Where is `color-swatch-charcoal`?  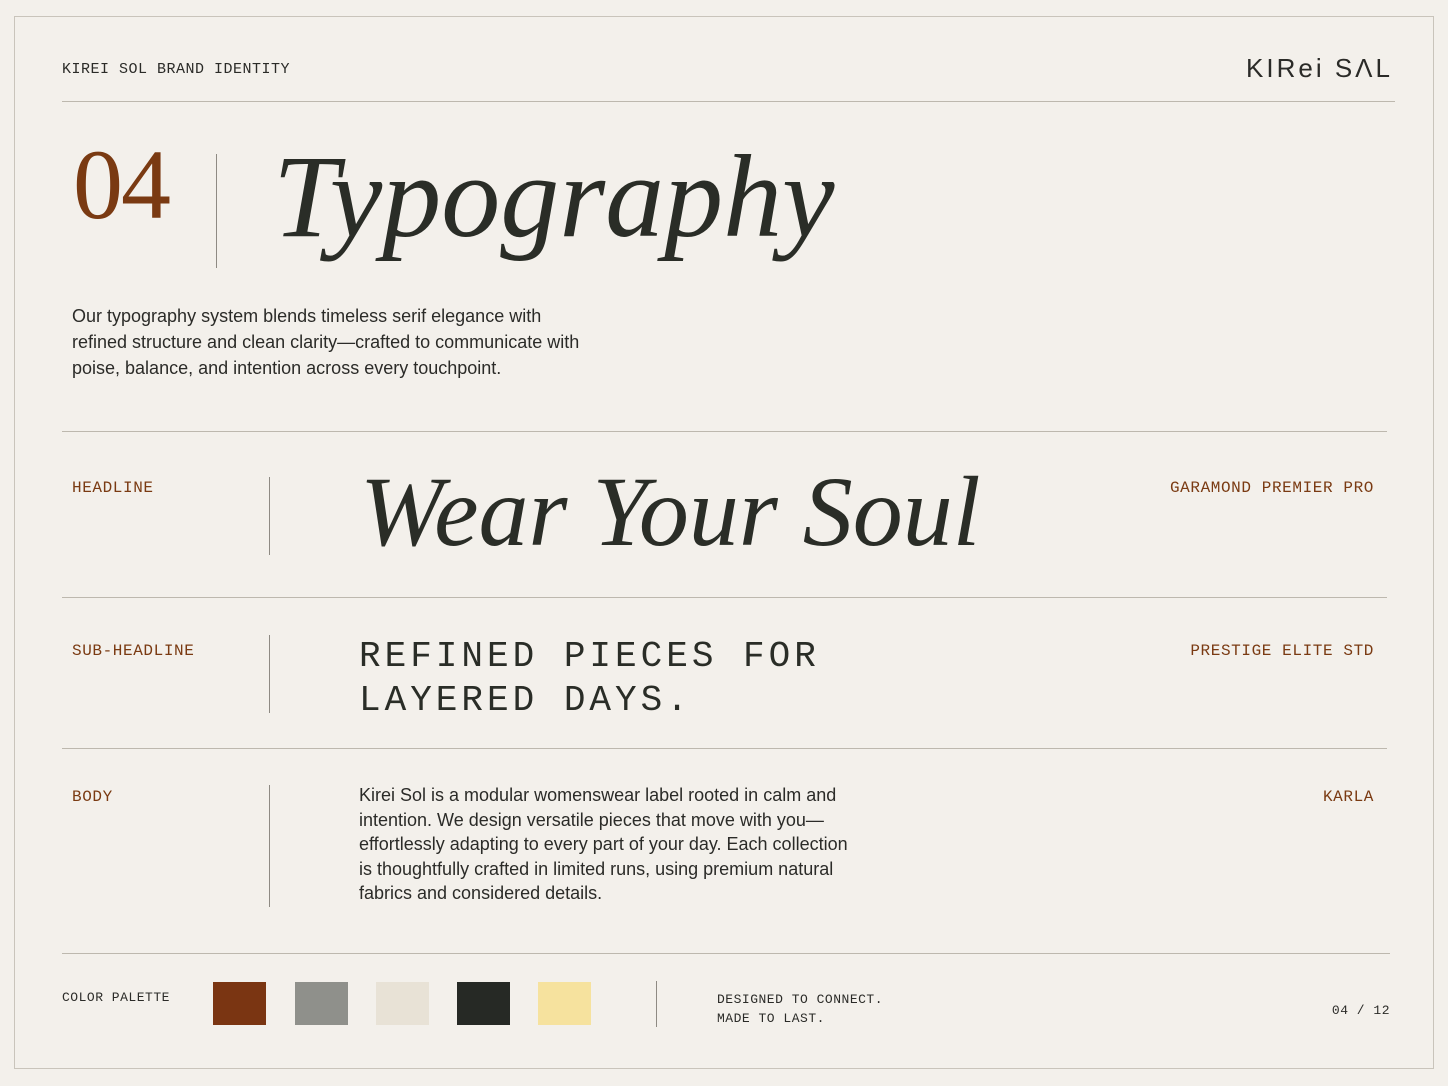
color-swatch-charcoal is located at coordinates (483, 1003).